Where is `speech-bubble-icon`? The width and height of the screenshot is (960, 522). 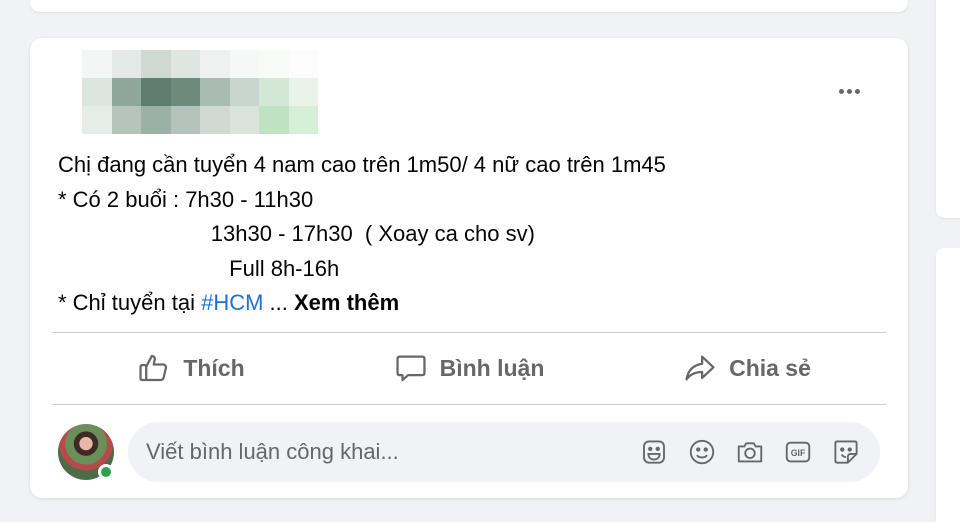
speech-bubble-icon is located at coordinates (411, 368).